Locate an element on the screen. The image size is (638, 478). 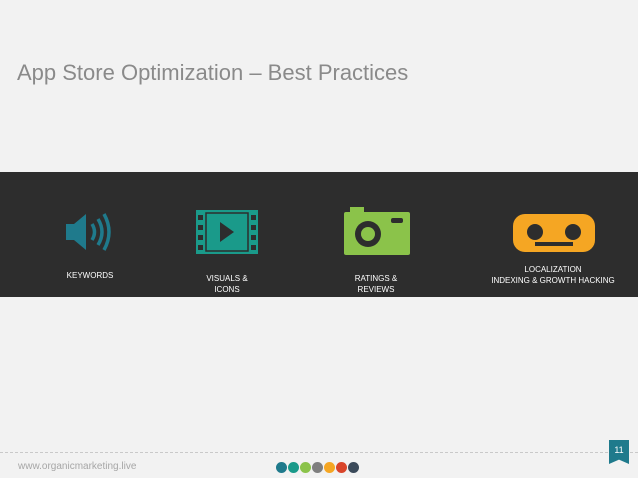
speaker-icon is located at coordinates (88, 232).